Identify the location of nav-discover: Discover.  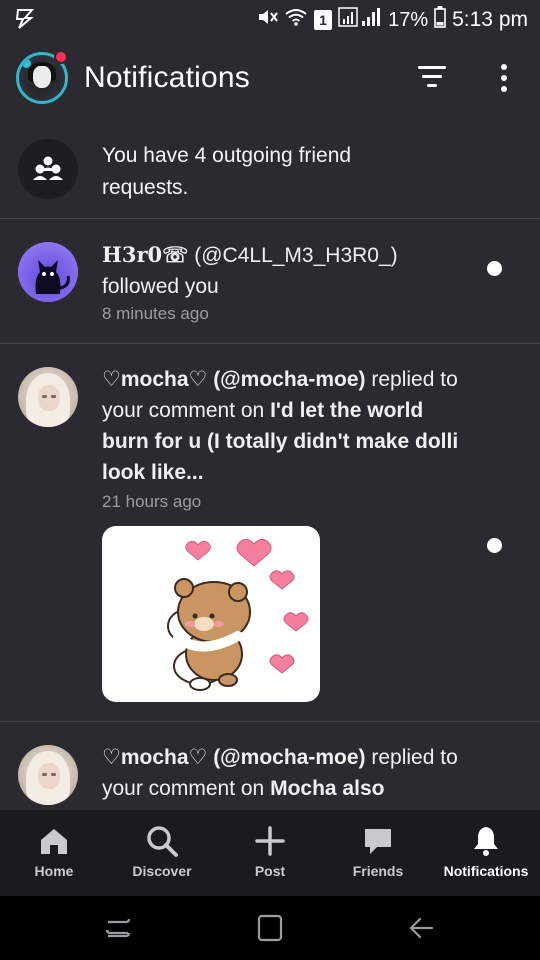
(162, 853).